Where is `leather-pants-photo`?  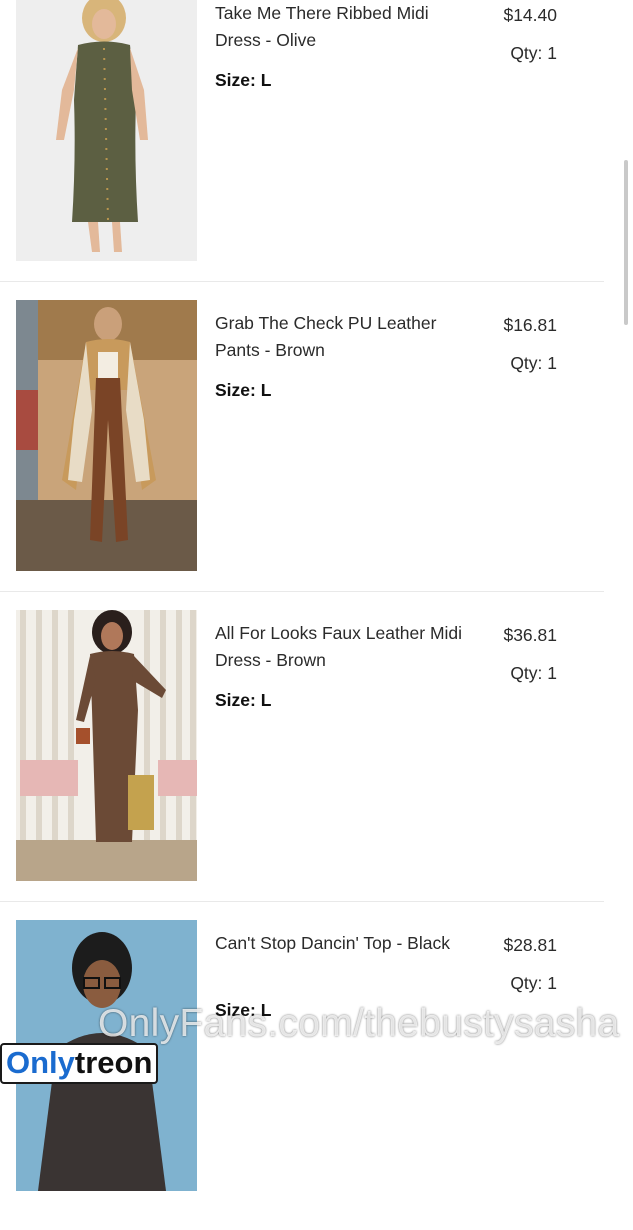 leather-pants-photo is located at coordinates (106, 435).